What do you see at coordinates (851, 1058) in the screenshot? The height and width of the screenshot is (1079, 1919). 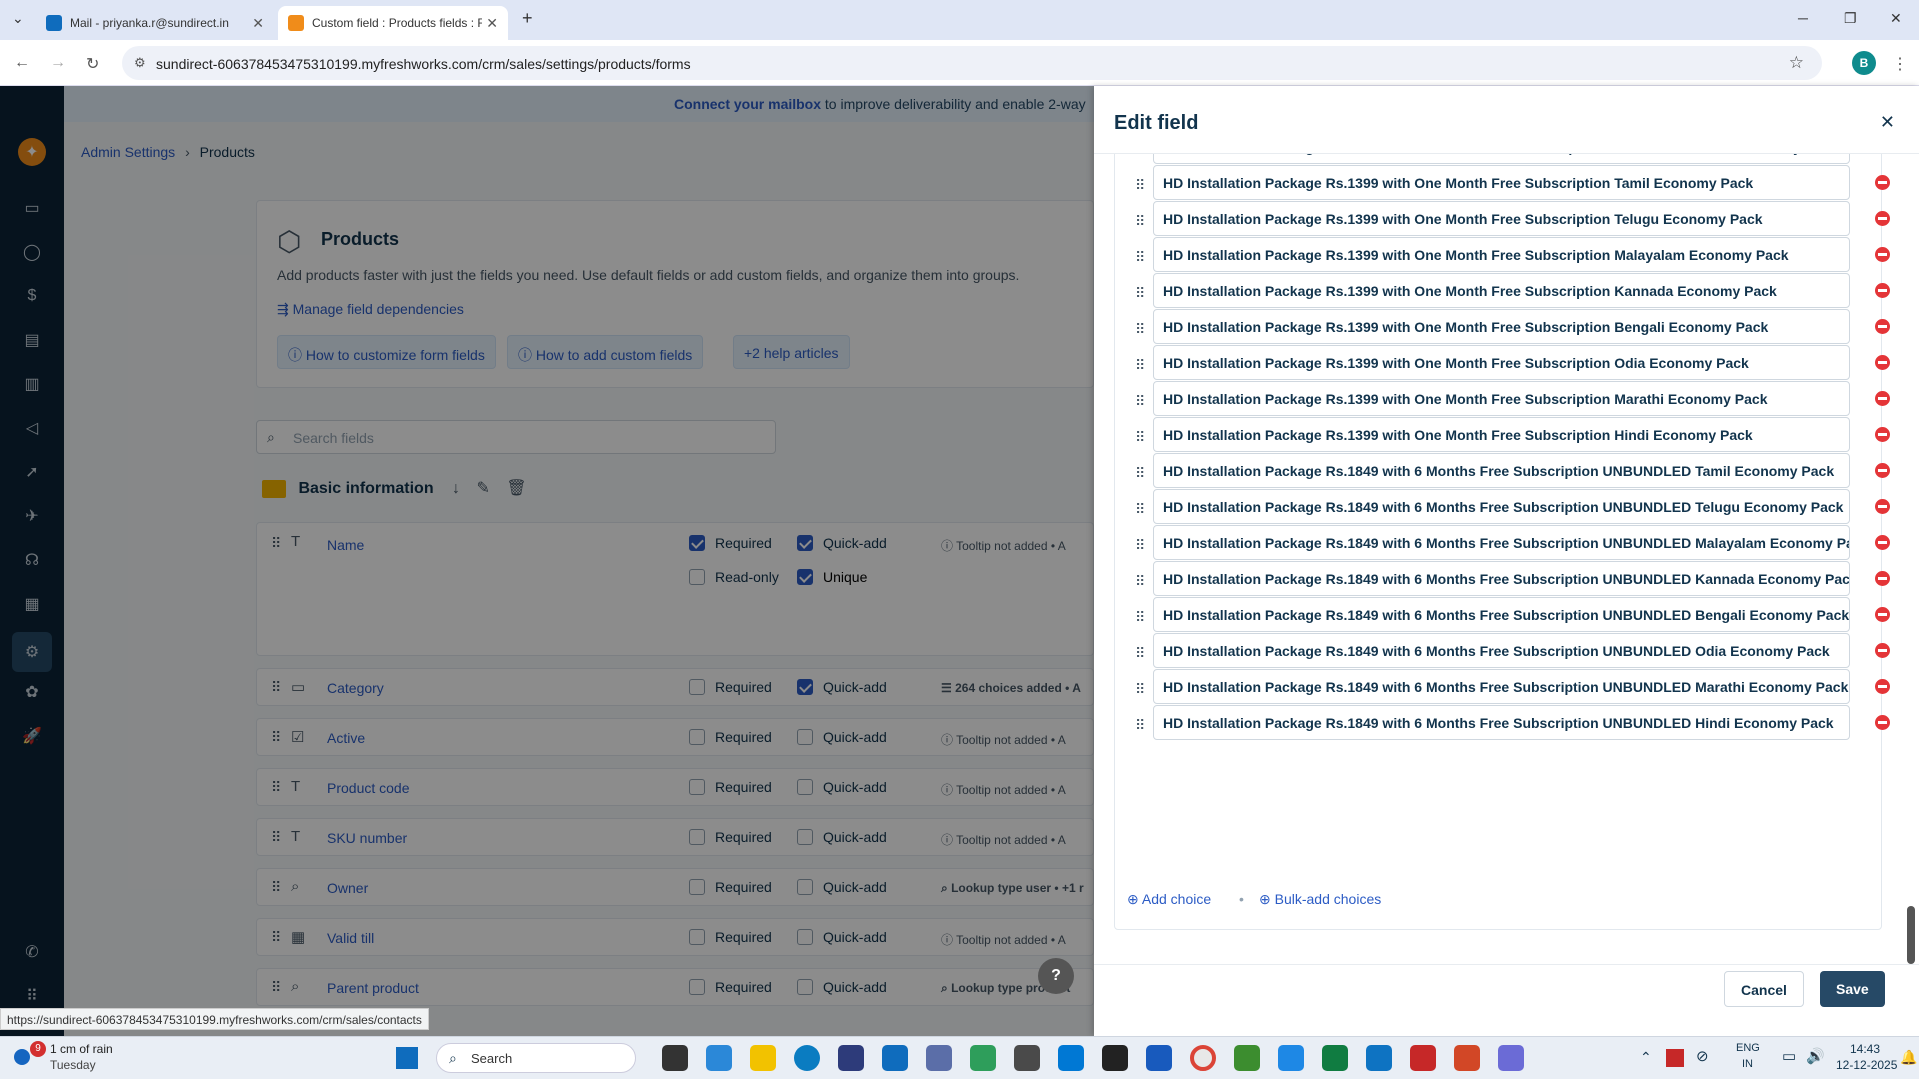 I see `store-icon` at bounding box center [851, 1058].